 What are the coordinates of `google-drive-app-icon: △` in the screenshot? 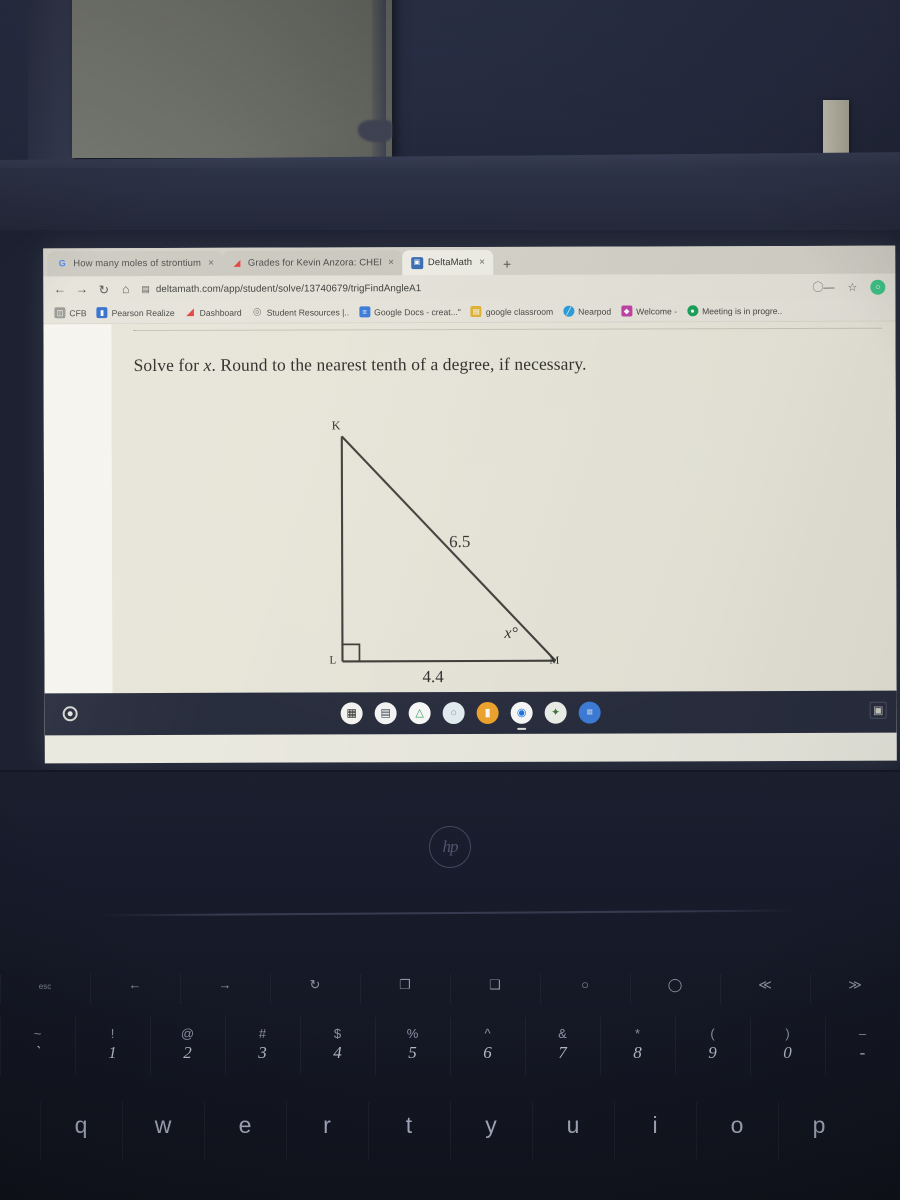 It's located at (419, 713).